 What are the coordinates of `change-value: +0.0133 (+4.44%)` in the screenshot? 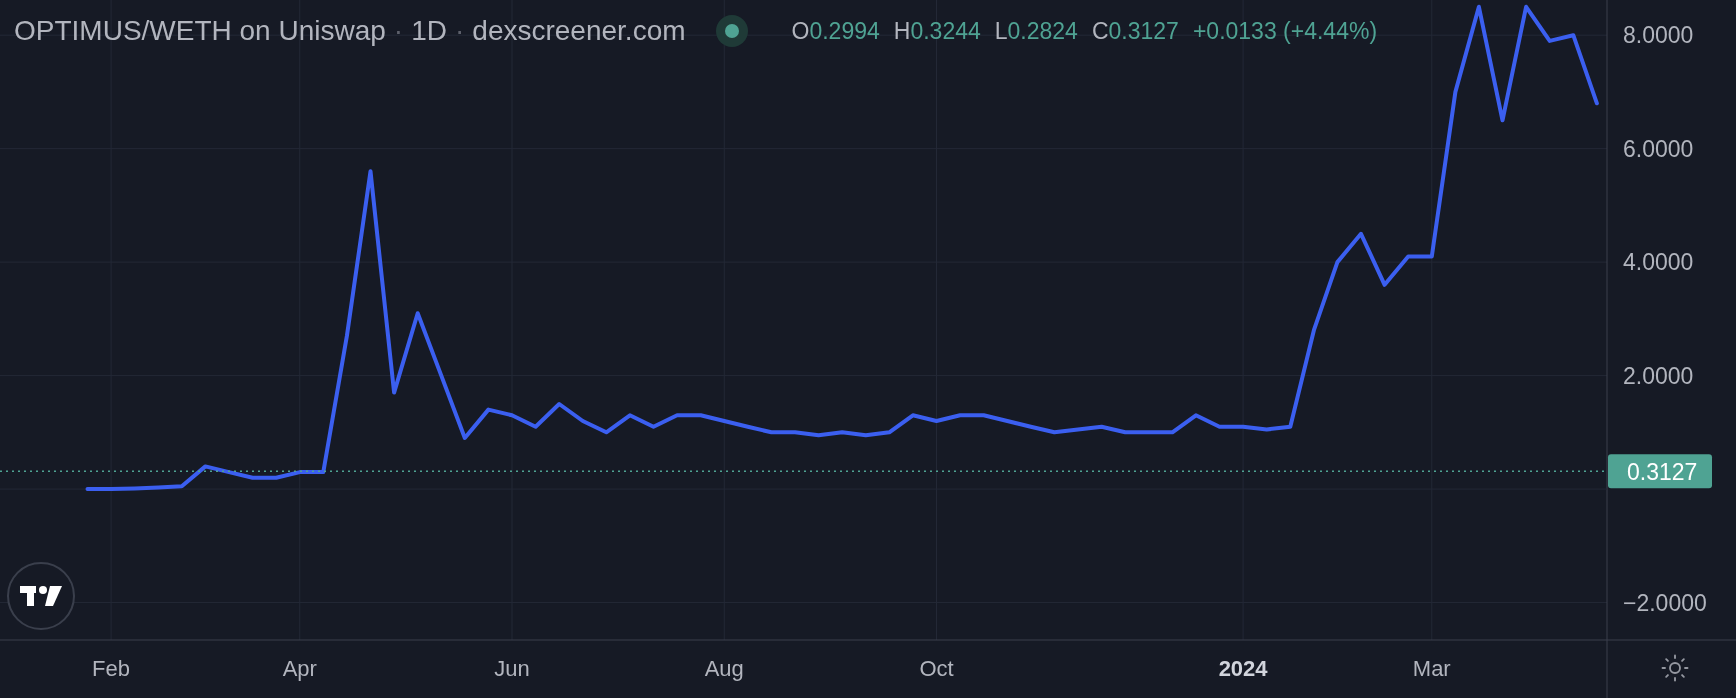 It's located at (1285, 31).